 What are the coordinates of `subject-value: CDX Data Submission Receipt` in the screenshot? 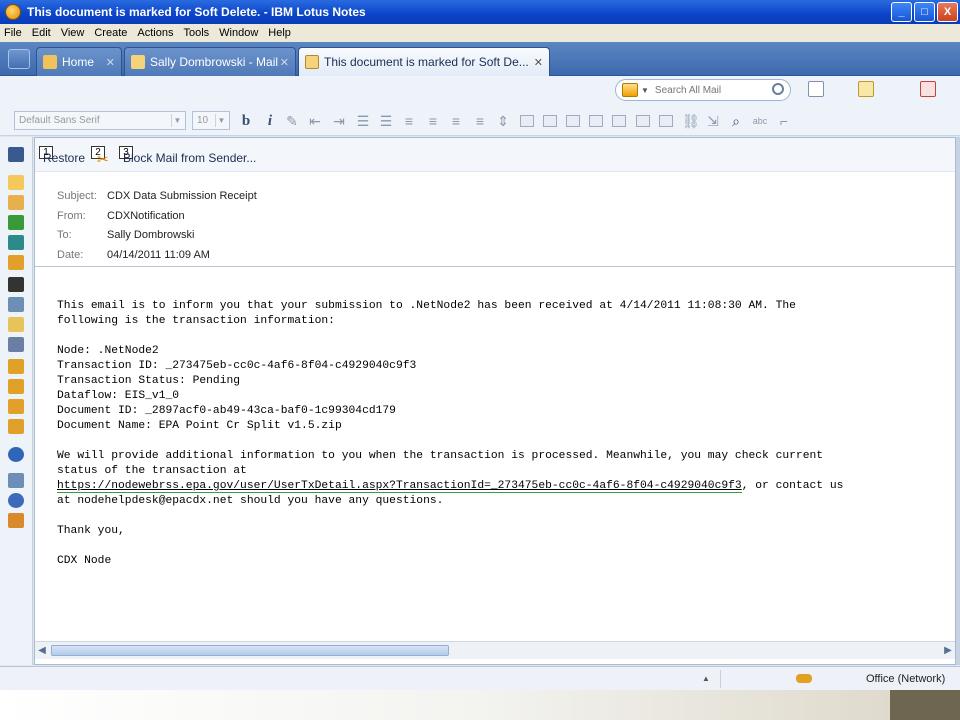 It's located at (182, 196).